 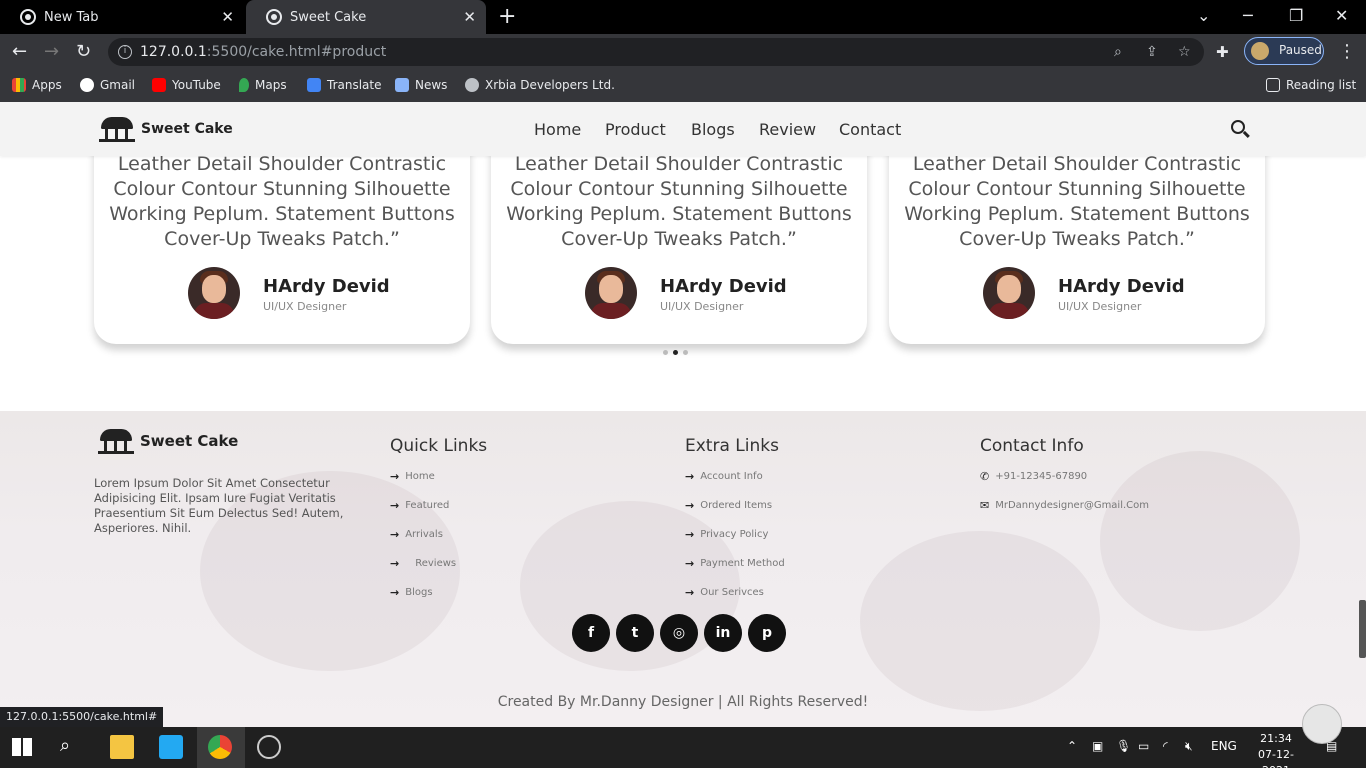 What do you see at coordinates (1273, 85) in the screenshot?
I see `reading-list-icon` at bounding box center [1273, 85].